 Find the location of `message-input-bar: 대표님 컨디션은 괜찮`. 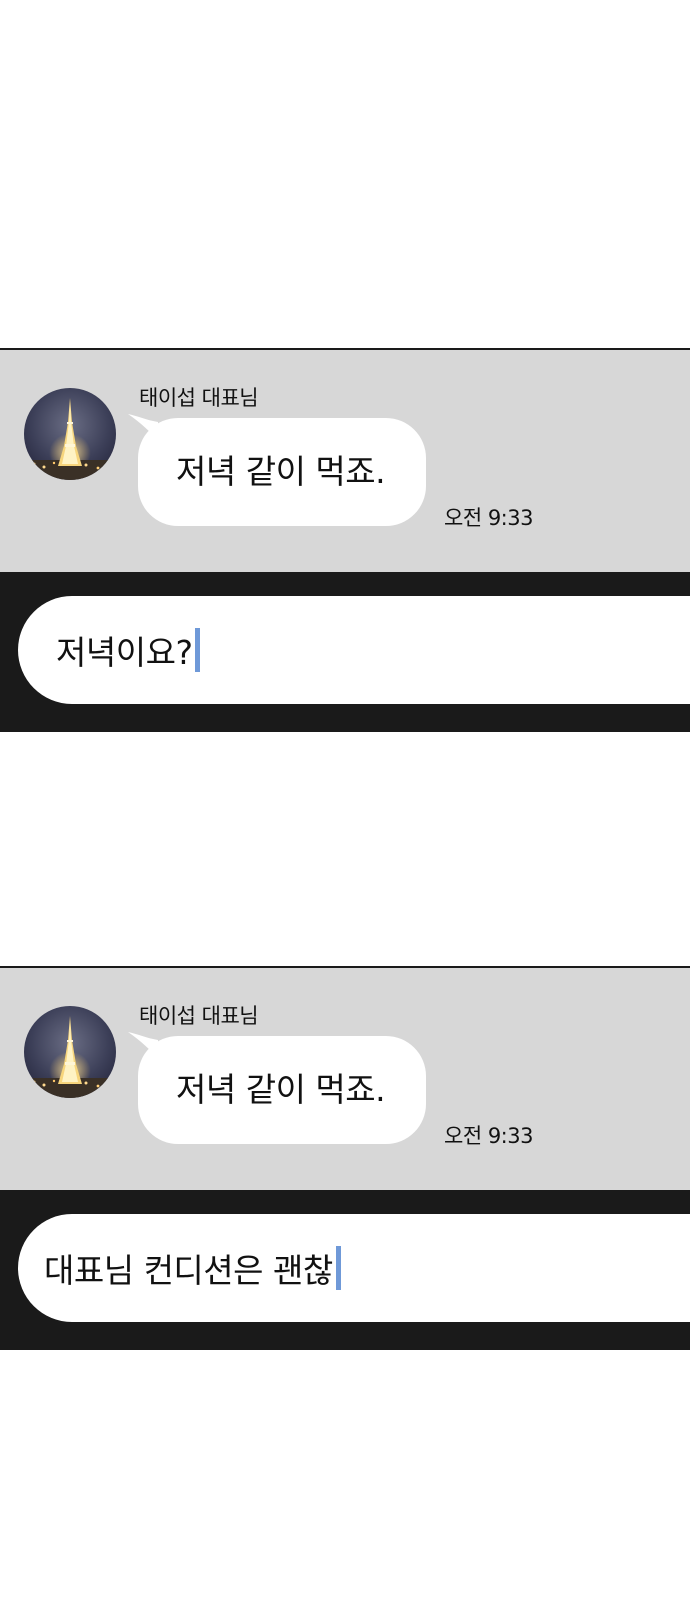

message-input-bar: 대표님 컨디션은 괜찮 is located at coordinates (345, 1270).